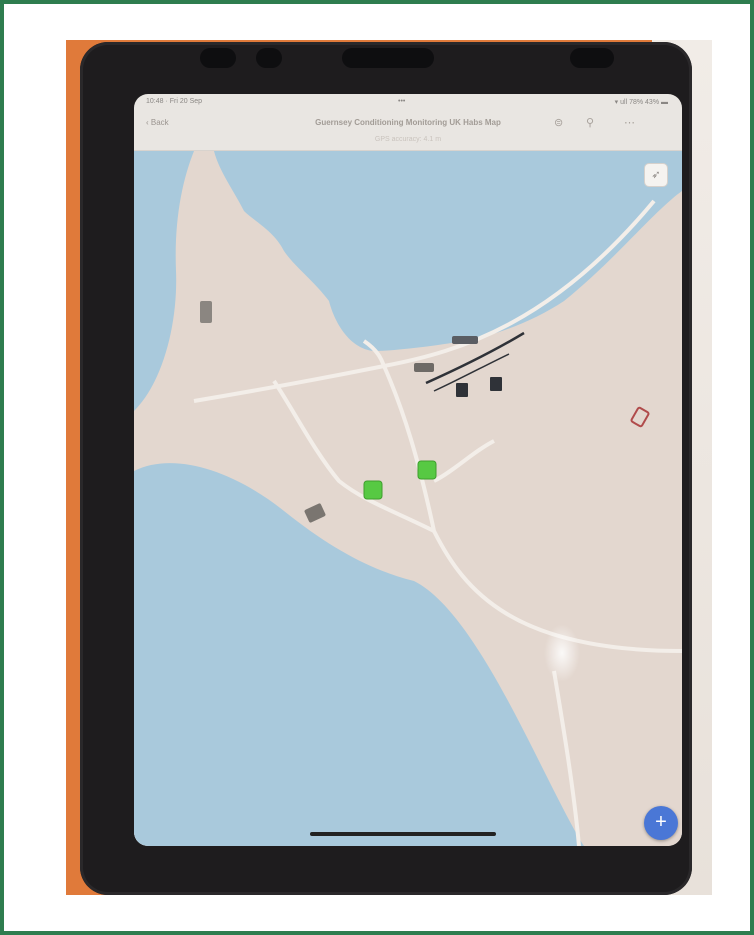  What do you see at coordinates (590, 122) in the screenshot?
I see `search-icon: ⚲` at bounding box center [590, 122].